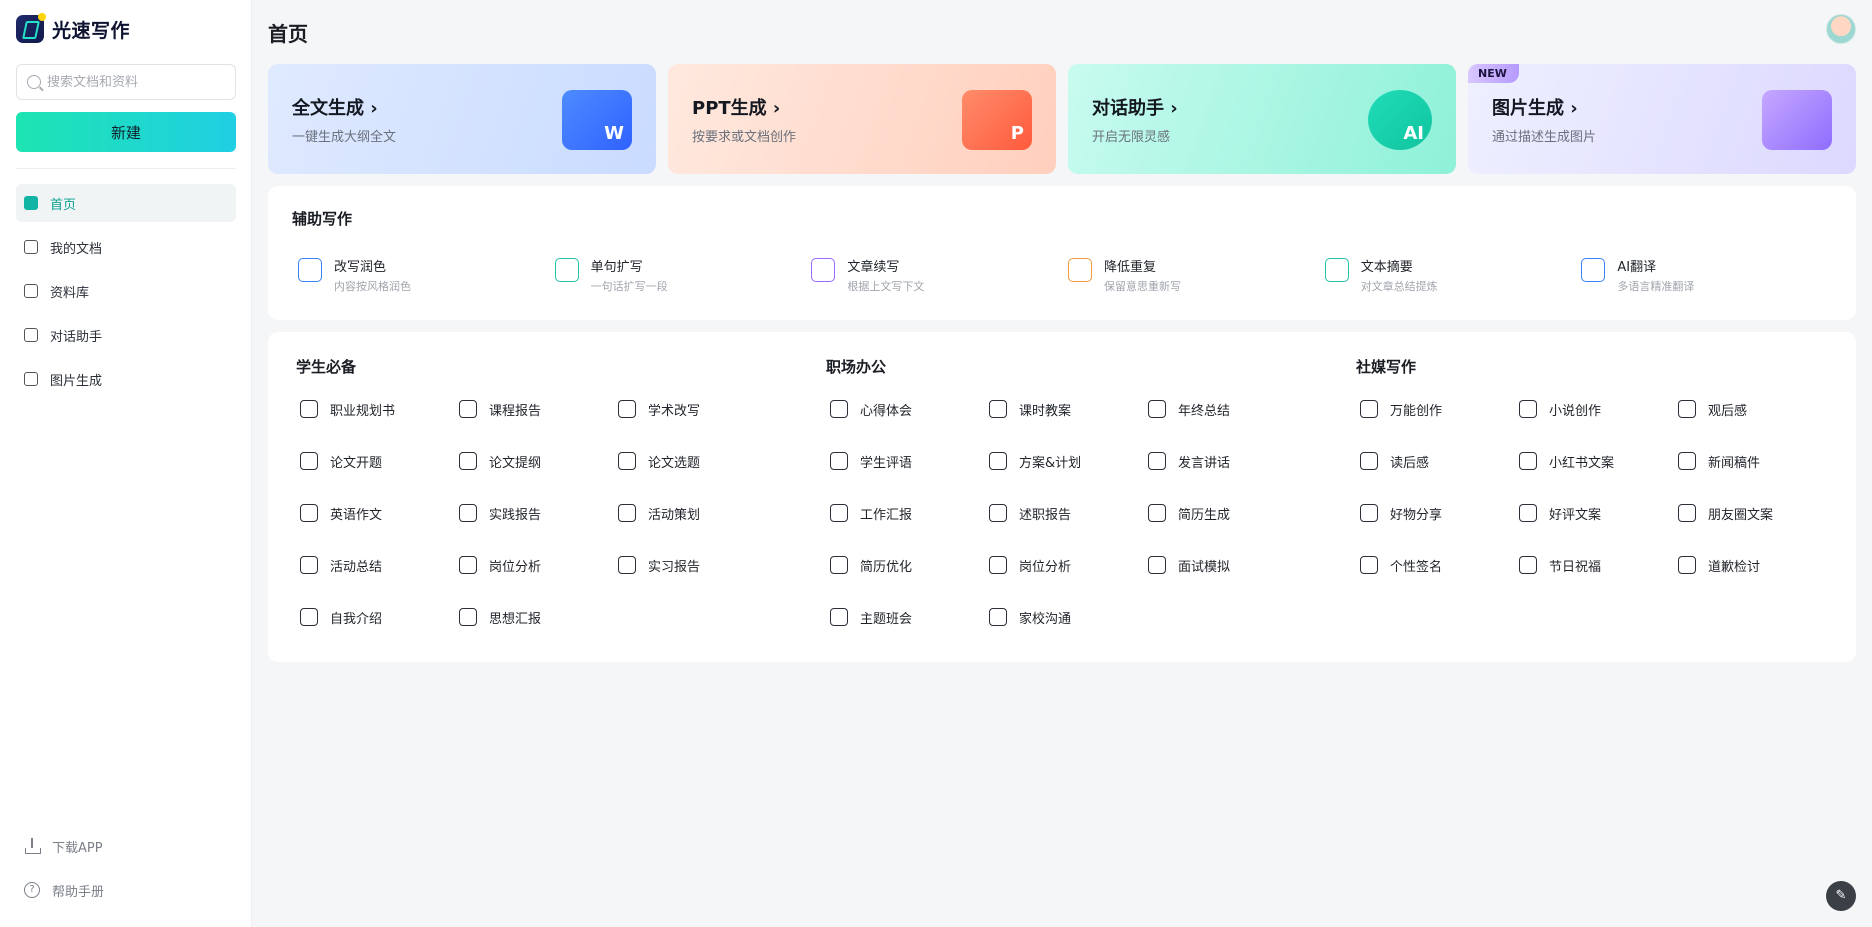  What do you see at coordinates (862, 119) in the screenshot?
I see `card-ppt: PPT生成 › 按要求或文档创作 P` at bounding box center [862, 119].